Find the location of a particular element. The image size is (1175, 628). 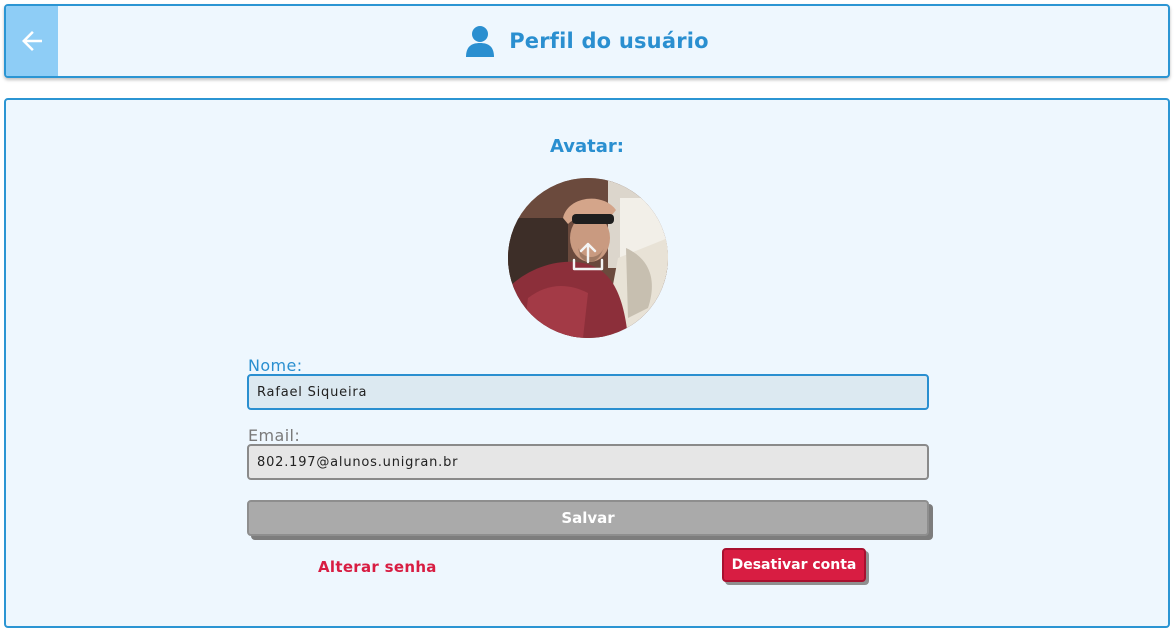

page-header: Perfil do usuário is located at coordinates (587, 41).